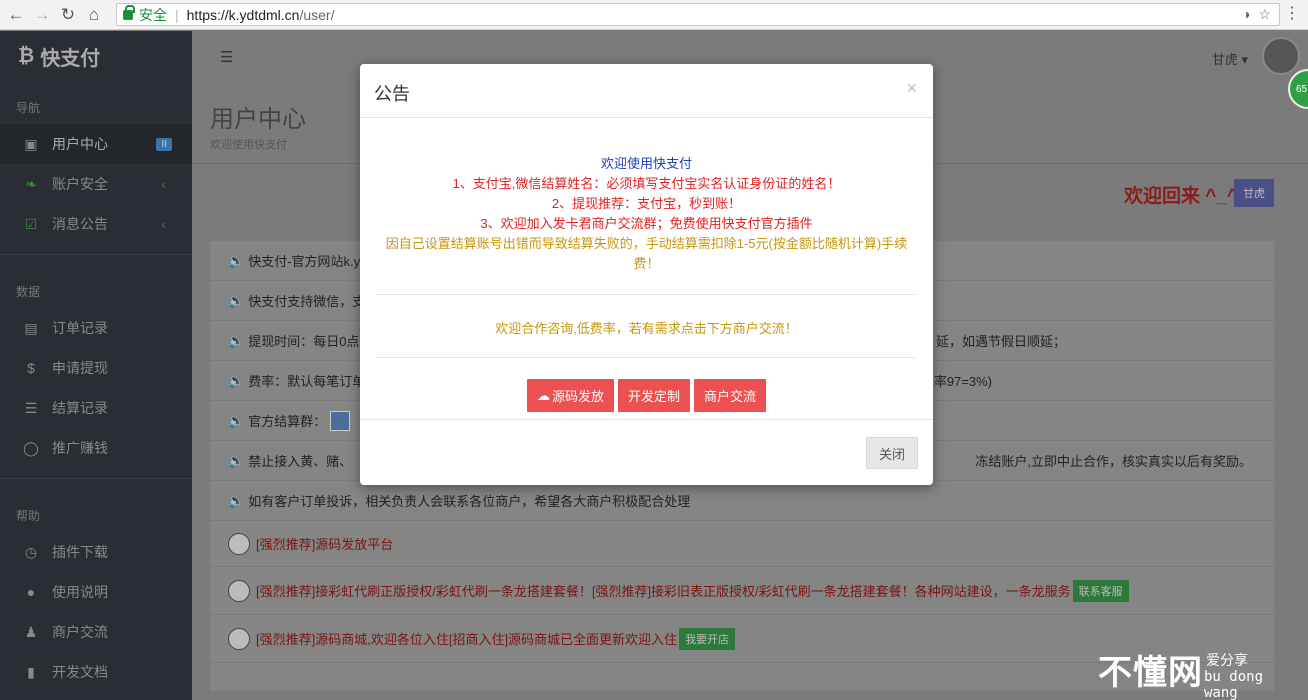 Image resolution: width=1308 pixels, height=700 pixels. I want to click on welcome-line: 欢迎使用快支付, so click(646, 163).